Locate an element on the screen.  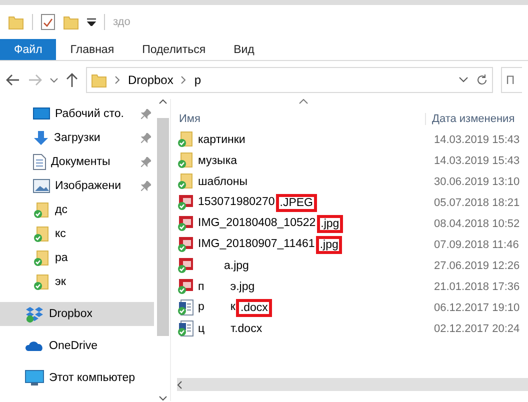
nav-item: эк is located at coordinates (77, 282).